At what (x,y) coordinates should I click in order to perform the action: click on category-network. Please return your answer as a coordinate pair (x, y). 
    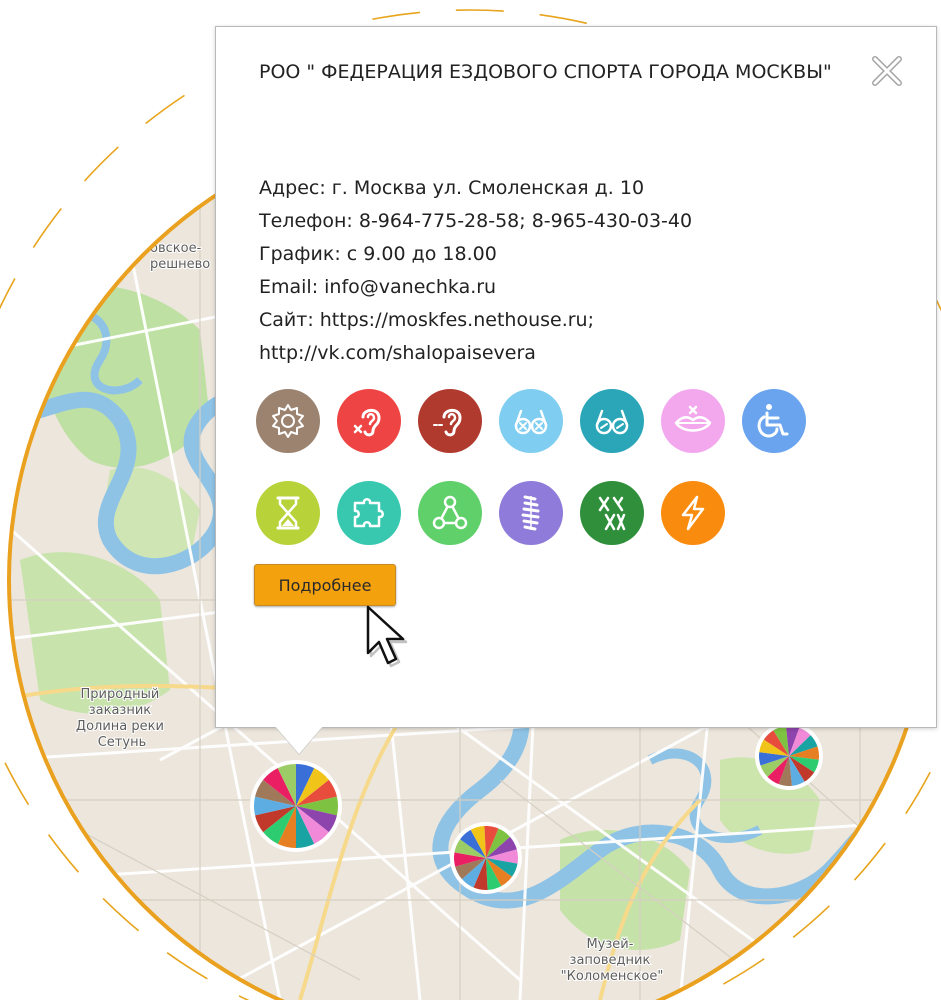
    Looking at the image, I should click on (450, 513).